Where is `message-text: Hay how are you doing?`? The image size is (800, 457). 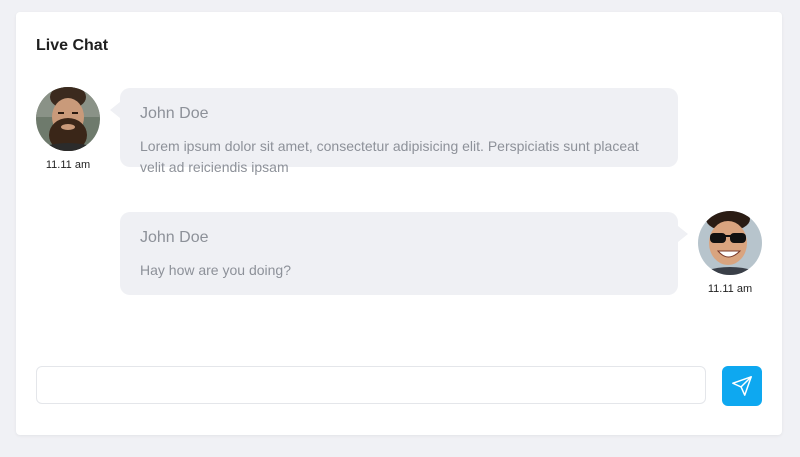
message-text: Hay how are you doing? is located at coordinates (215, 270).